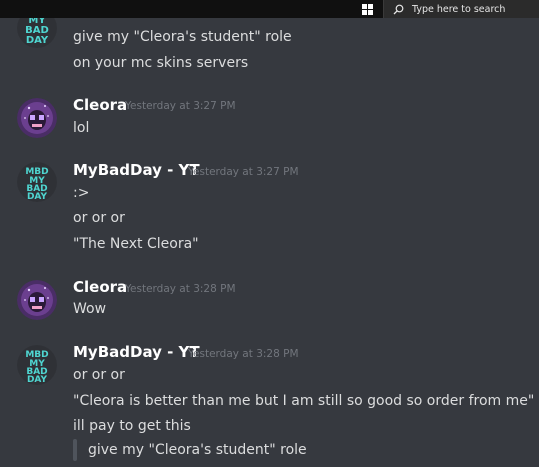 This screenshot has height=467, width=539. I want to click on quote-bar, so click(75, 450).